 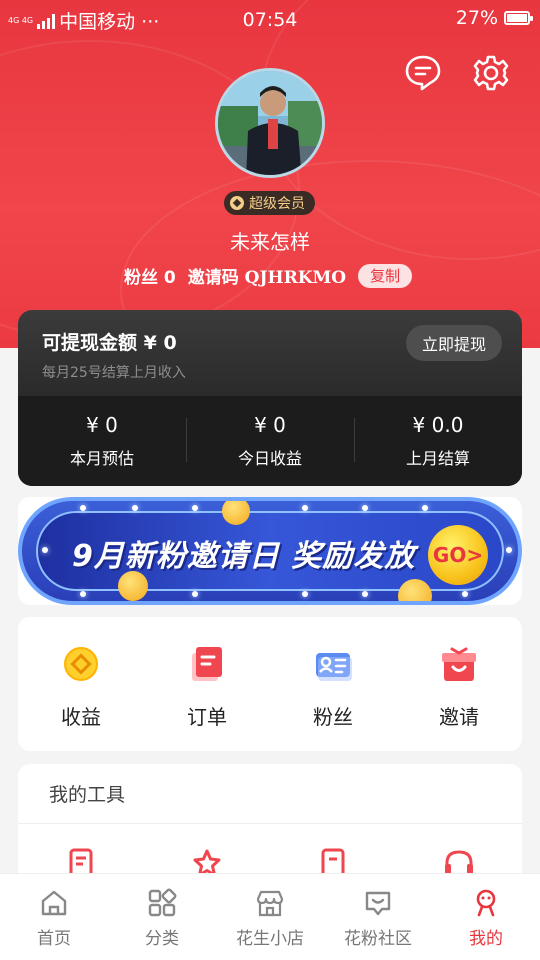 What do you see at coordinates (437, 458) in the screenshot?
I see `stat-label: 上月结算` at bounding box center [437, 458].